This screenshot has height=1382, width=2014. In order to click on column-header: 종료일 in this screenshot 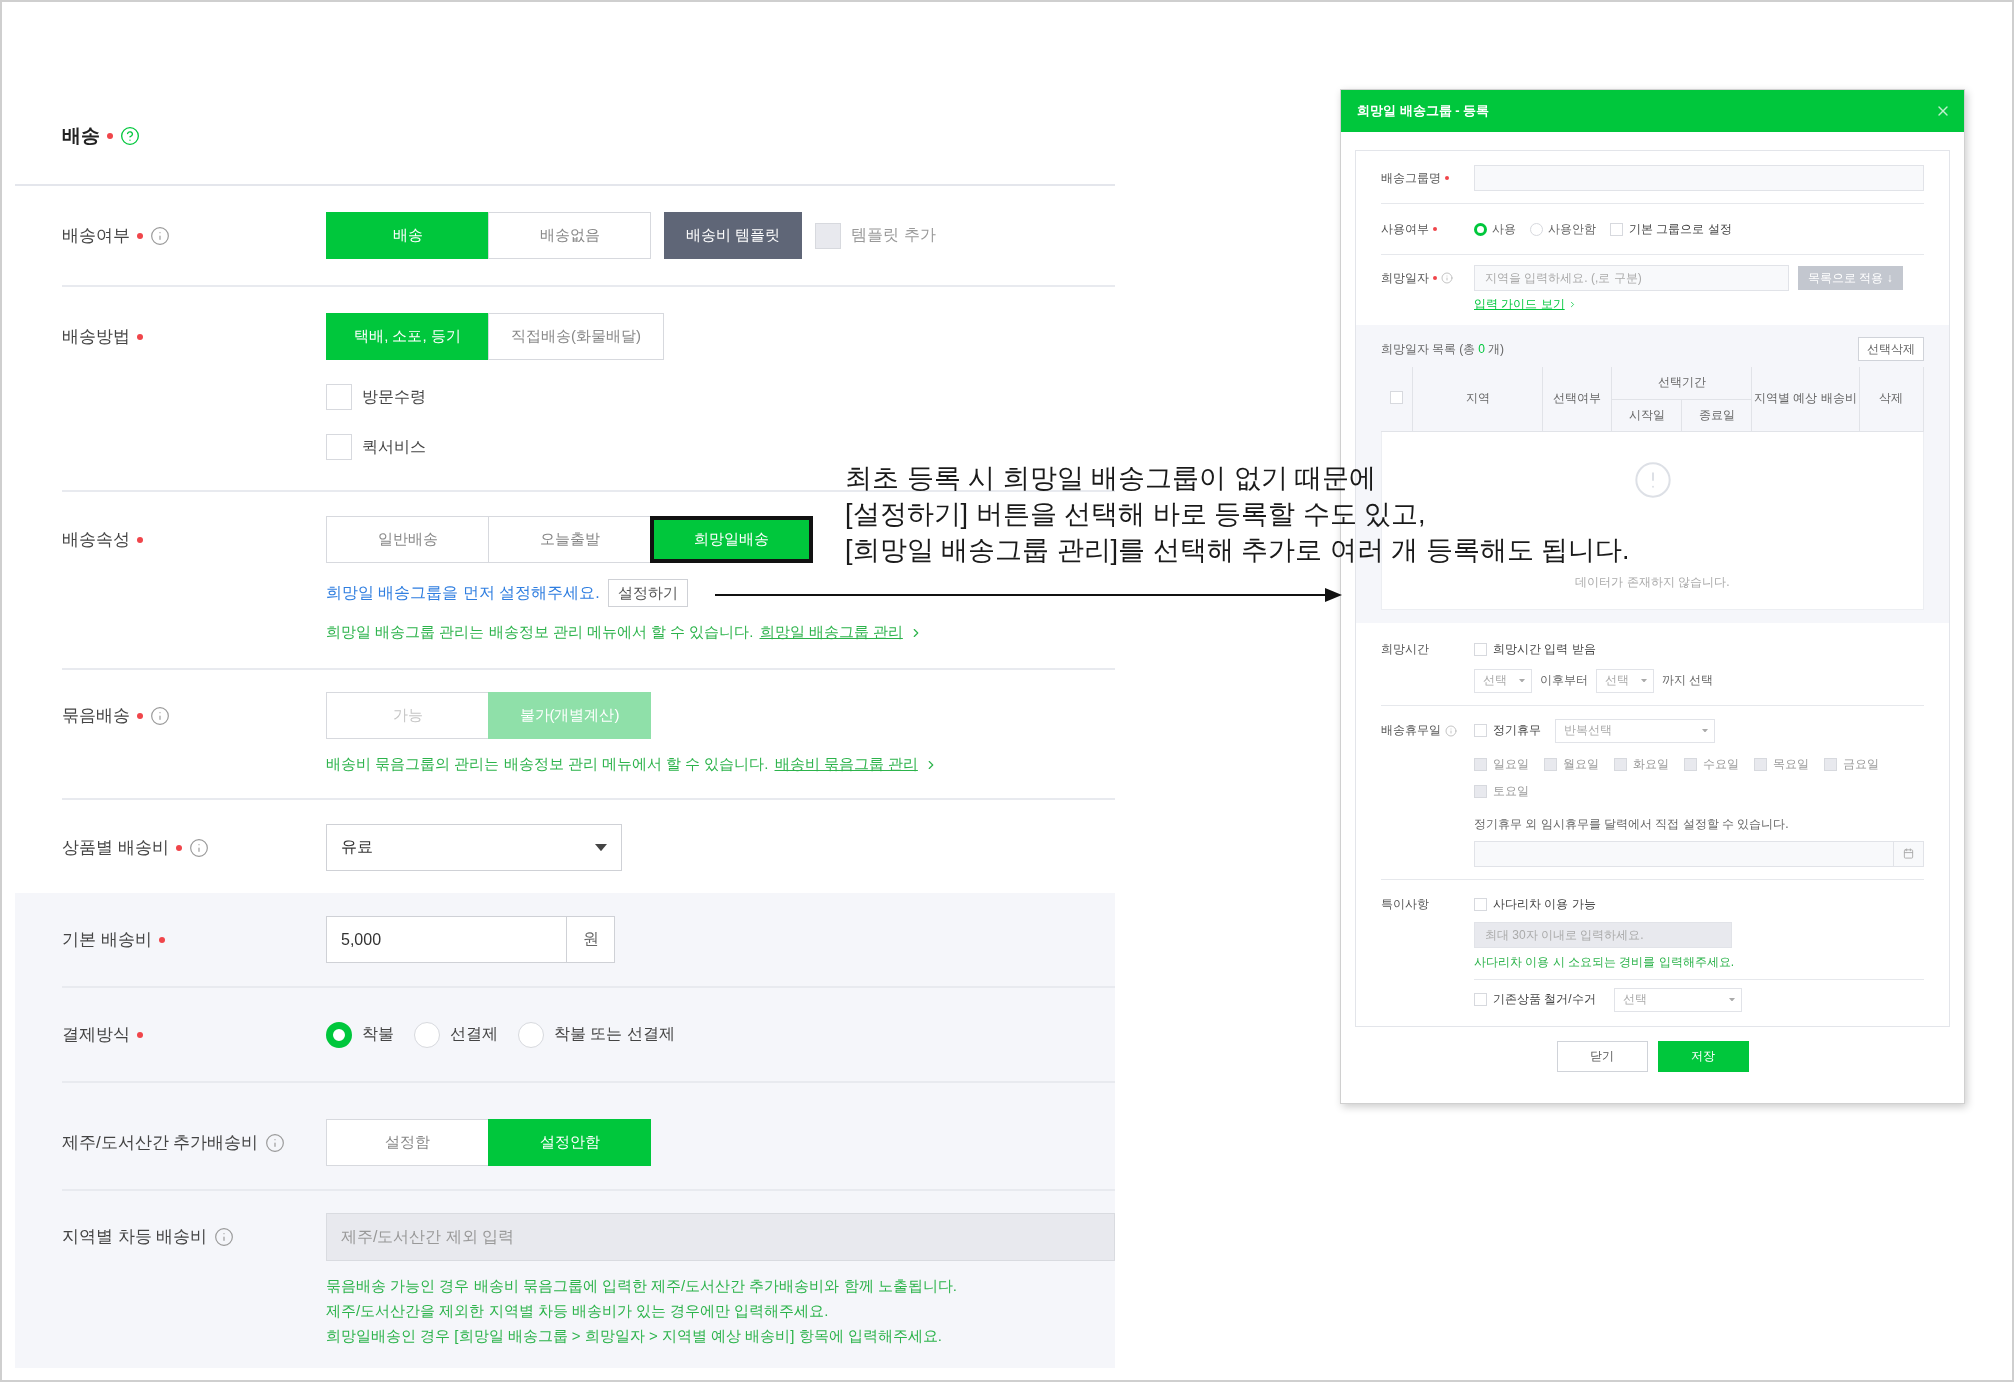, I will do `click(1716, 415)`.